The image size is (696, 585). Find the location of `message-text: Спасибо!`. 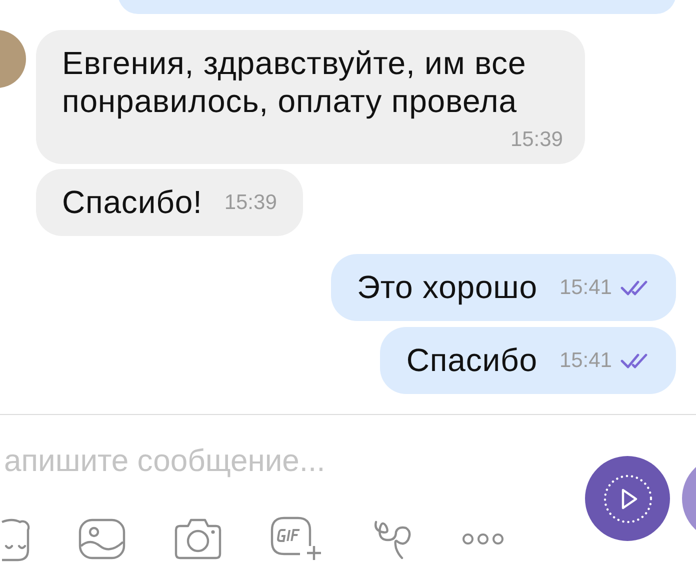

message-text: Спасибо! is located at coordinates (132, 202).